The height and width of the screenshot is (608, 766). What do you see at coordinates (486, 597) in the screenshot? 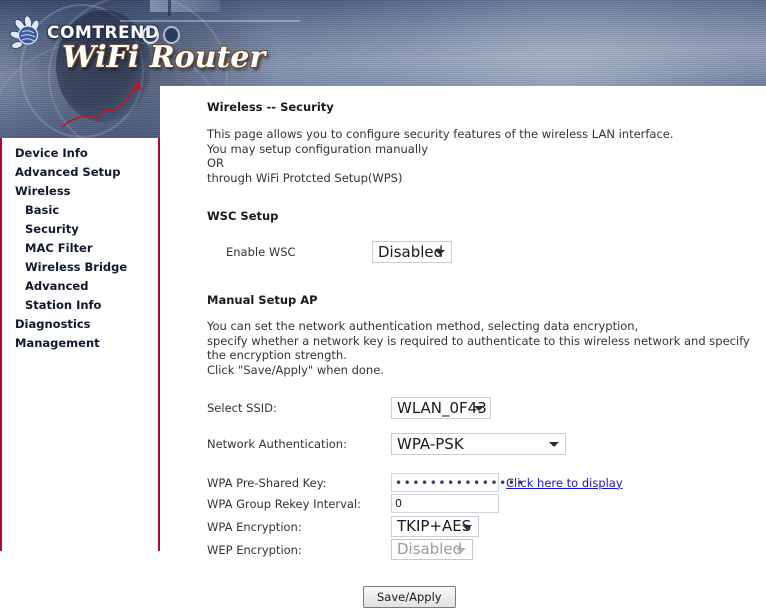
I see `save-apply-row: Save/Apply` at bounding box center [486, 597].